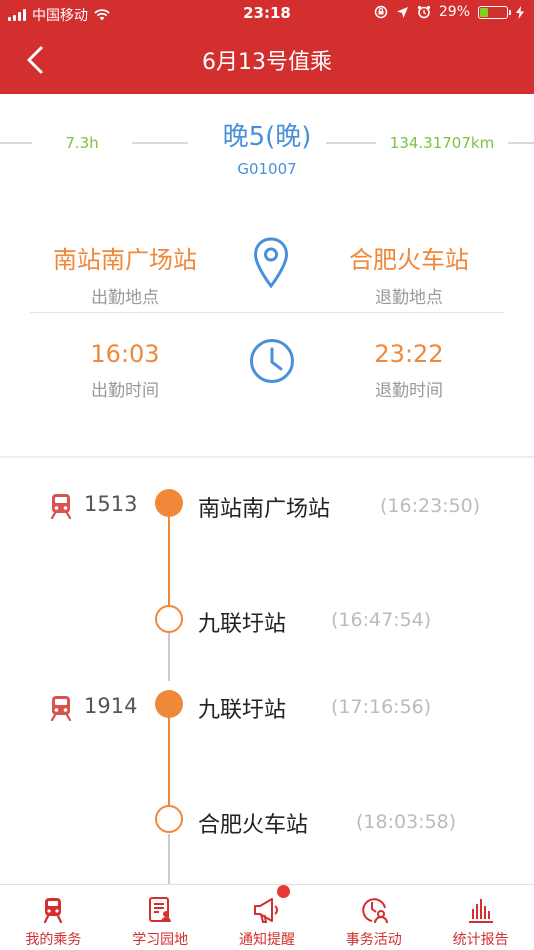 The height and width of the screenshot is (950, 534). I want to click on train-number: 1914, so click(111, 706).